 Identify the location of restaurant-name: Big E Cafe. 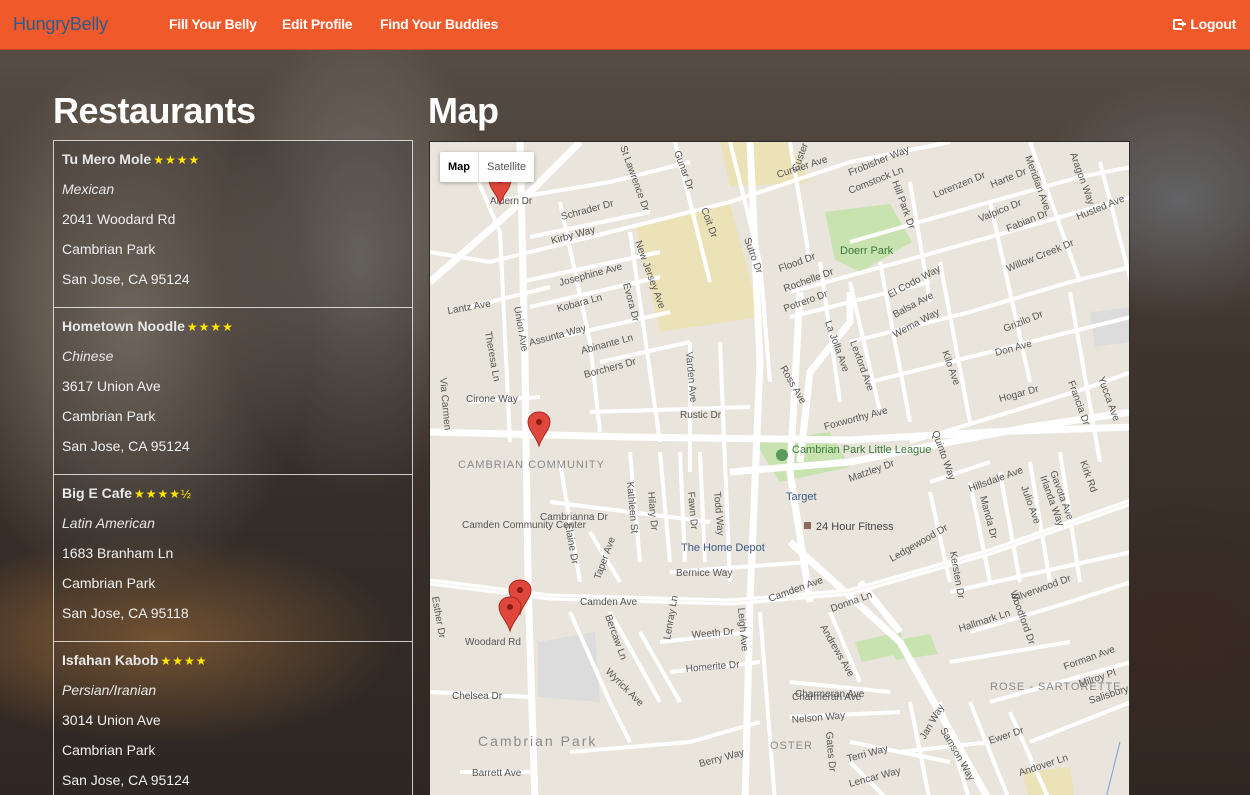
(97, 493).